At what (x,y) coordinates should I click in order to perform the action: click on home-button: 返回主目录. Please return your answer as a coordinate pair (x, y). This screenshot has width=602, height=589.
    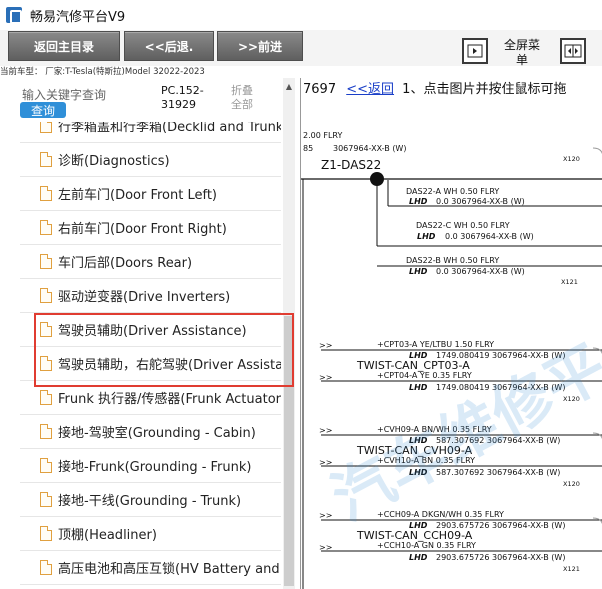
    Looking at the image, I should click on (64, 46).